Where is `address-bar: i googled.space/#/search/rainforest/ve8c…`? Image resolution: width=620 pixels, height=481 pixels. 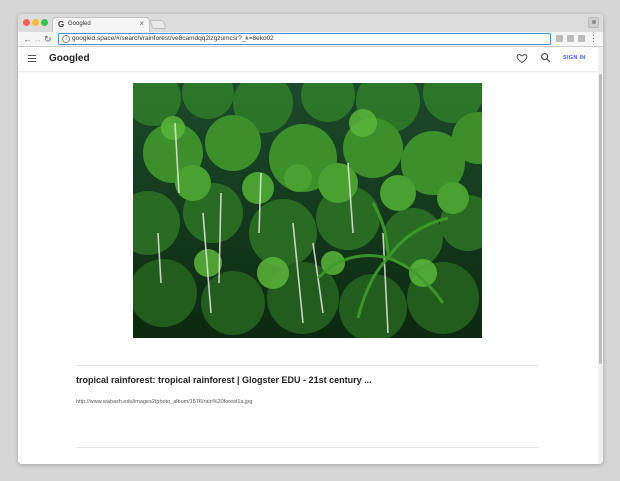
address-bar: i googled.space/#/search/rainforest/ve8c… is located at coordinates (304, 39).